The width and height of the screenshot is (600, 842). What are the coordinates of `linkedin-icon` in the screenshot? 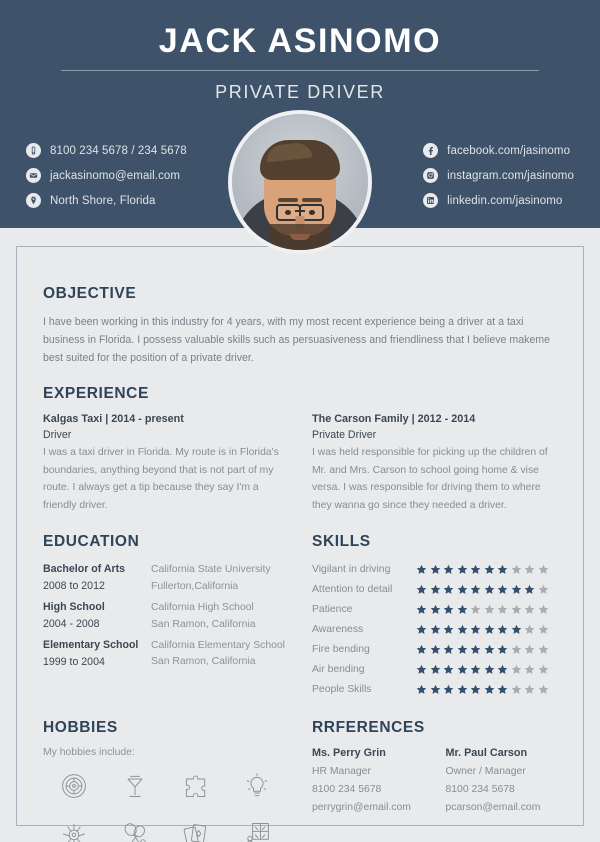 It's located at (431, 200).